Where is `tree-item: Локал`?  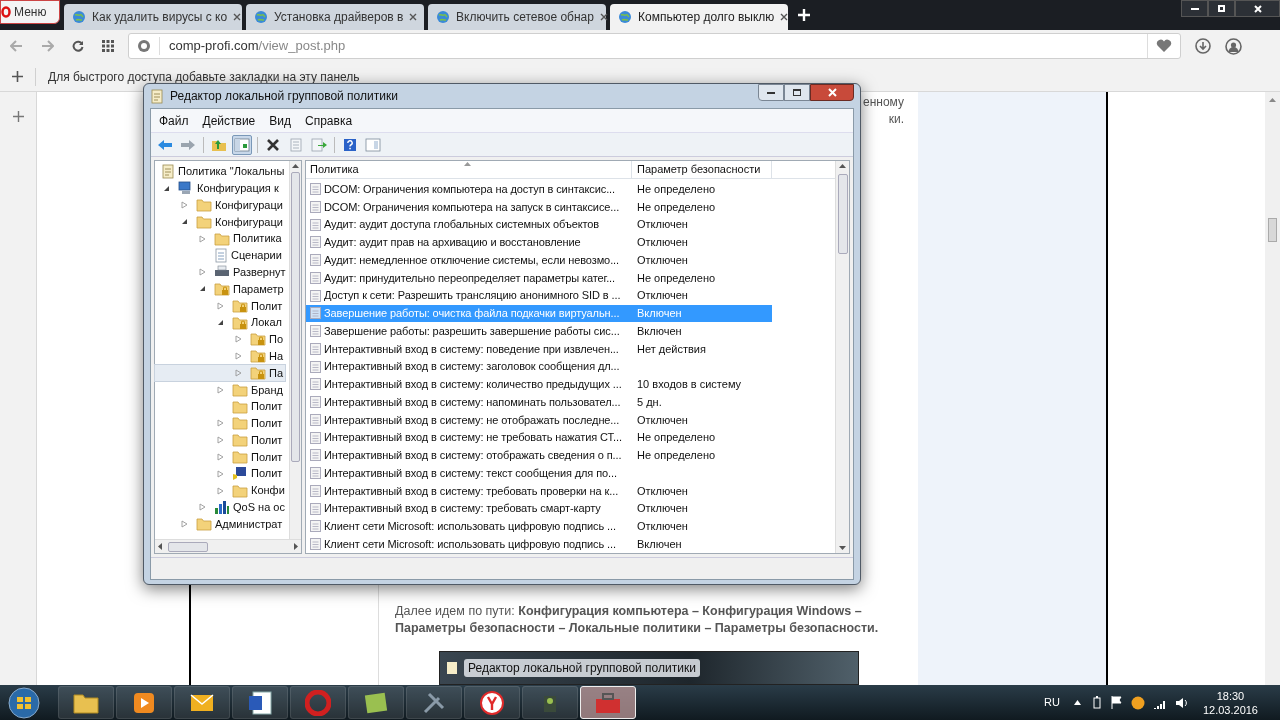
tree-item: Локал is located at coordinates (219, 322).